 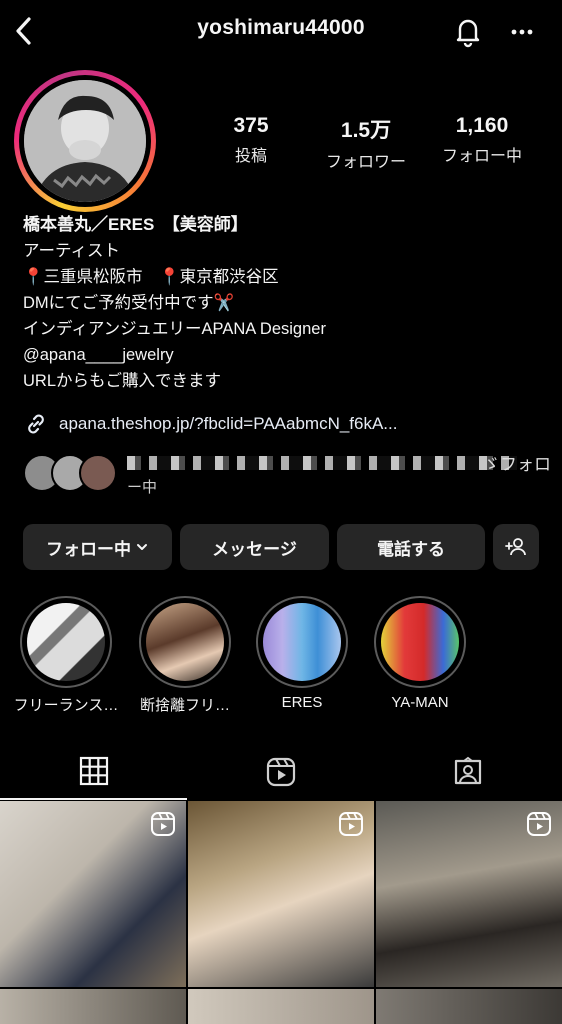 I want to click on category-label: アーティスト, so click(x=72, y=251).